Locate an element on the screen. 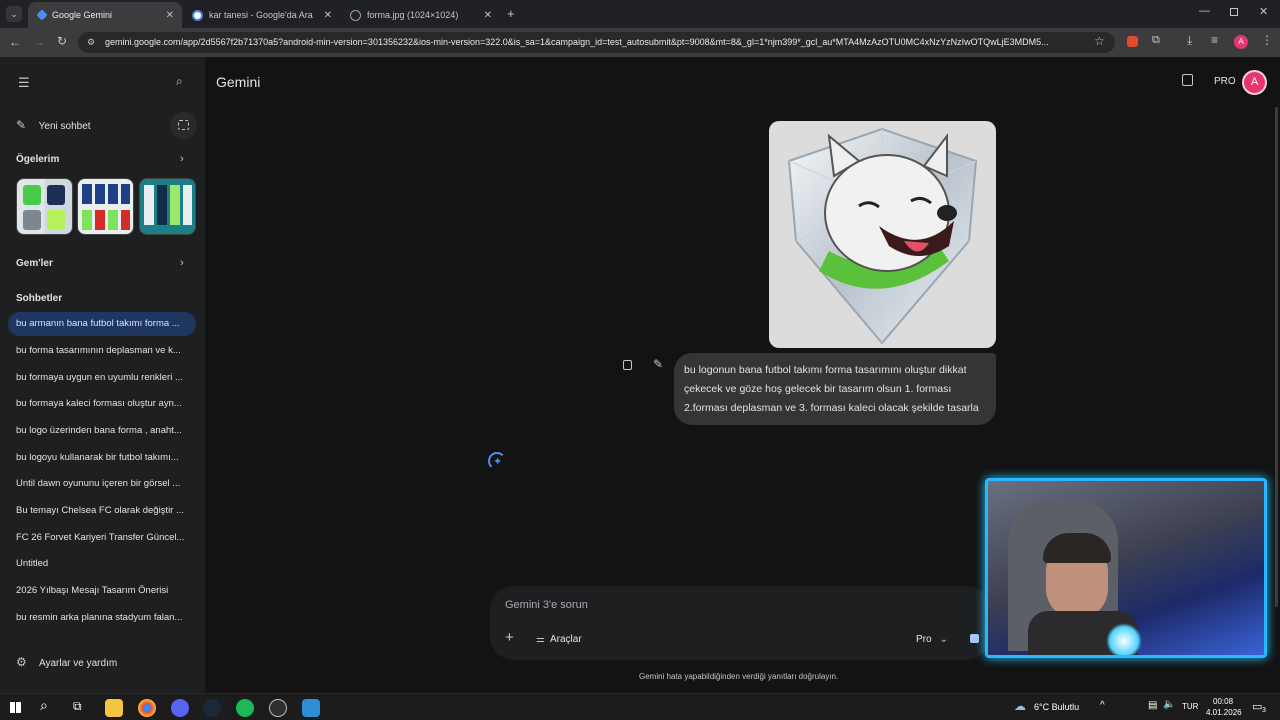 The image size is (1280, 720). prompt-input: Gemini 3'e sorun is located at coordinates (546, 605).